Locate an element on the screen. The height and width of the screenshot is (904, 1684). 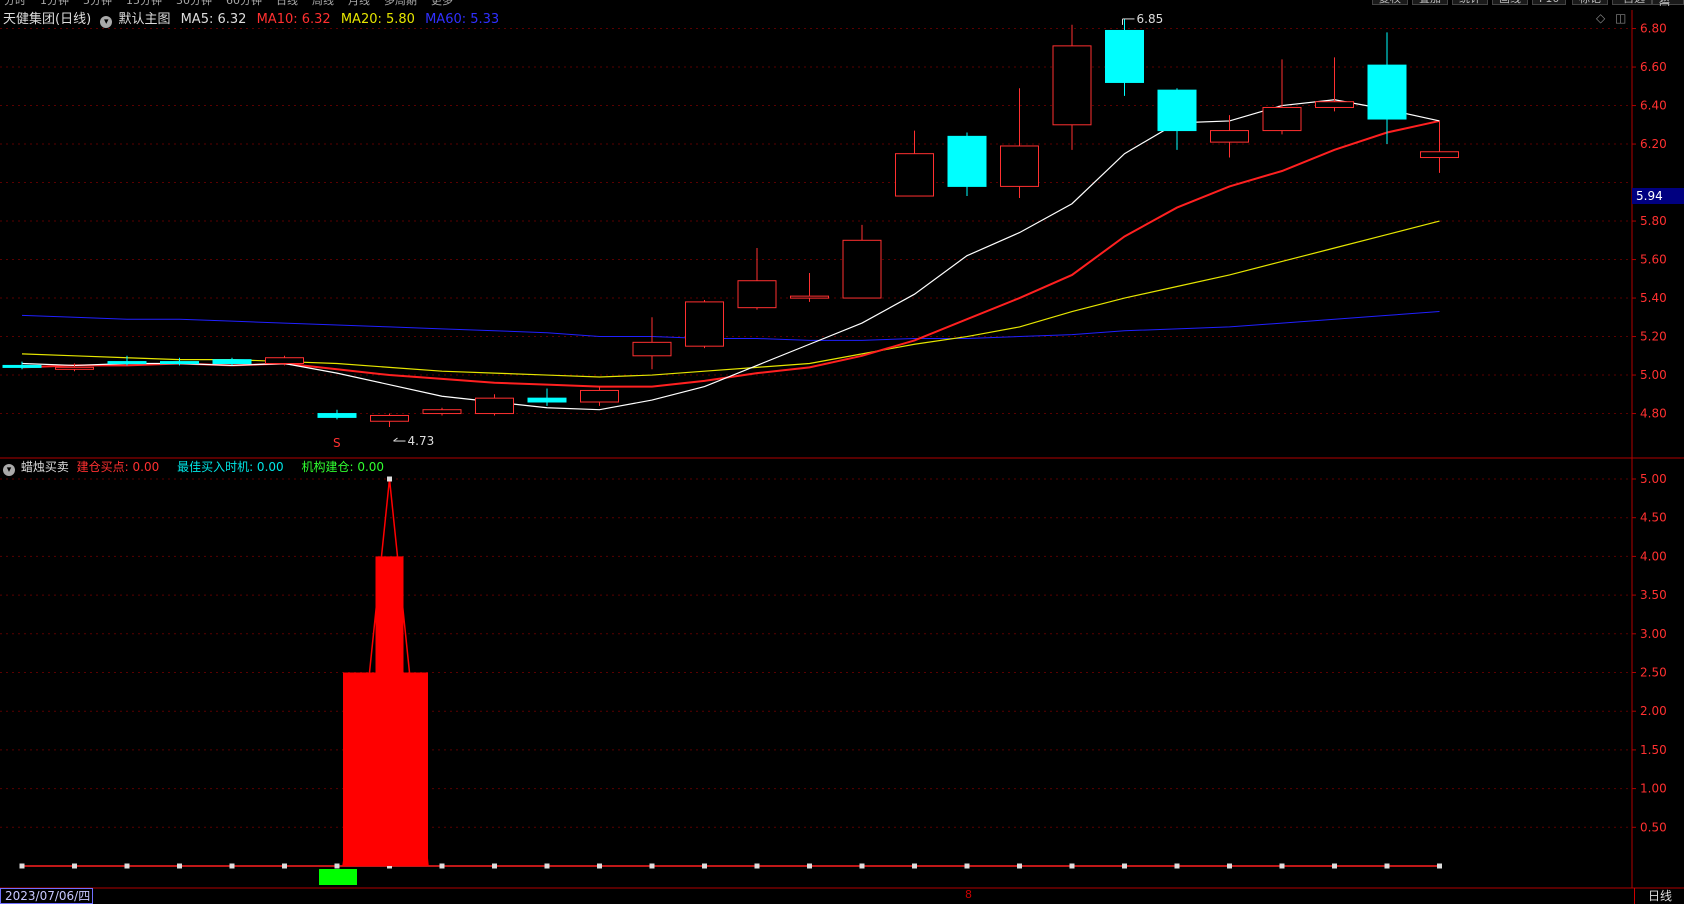
indicator-tick-label: 5.00 is located at coordinates (1653, 479).